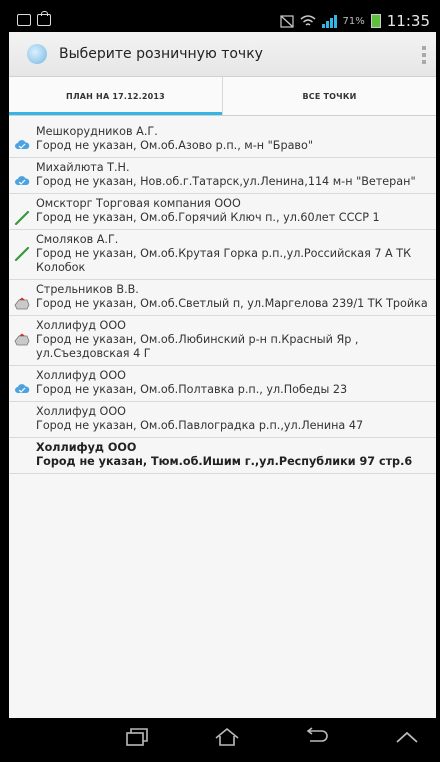  I want to click on outlet-name: Стрельников В.В., so click(87, 289).